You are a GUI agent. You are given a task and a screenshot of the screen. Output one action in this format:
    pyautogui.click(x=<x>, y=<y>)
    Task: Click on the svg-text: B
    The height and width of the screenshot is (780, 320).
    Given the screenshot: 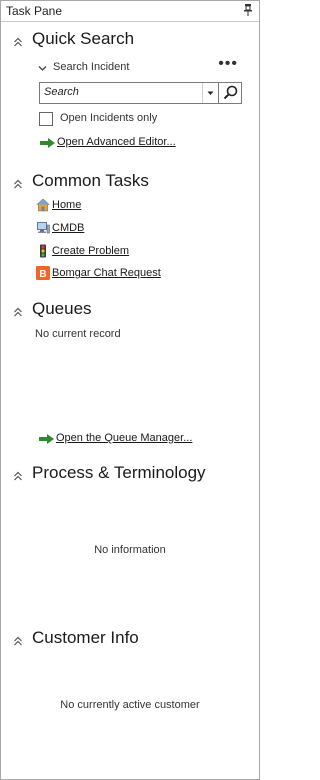 What is the action you would take?
    pyautogui.click(x=42, y=274)
    